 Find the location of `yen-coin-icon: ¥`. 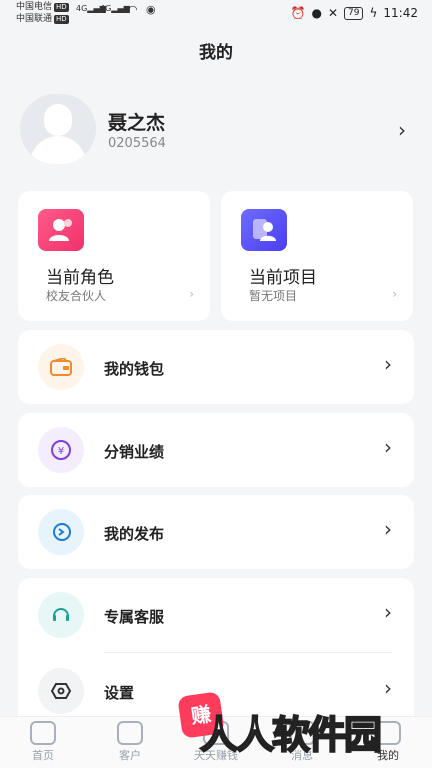

yen-coin-icon: ¥ is located at coordinates (61, 450).